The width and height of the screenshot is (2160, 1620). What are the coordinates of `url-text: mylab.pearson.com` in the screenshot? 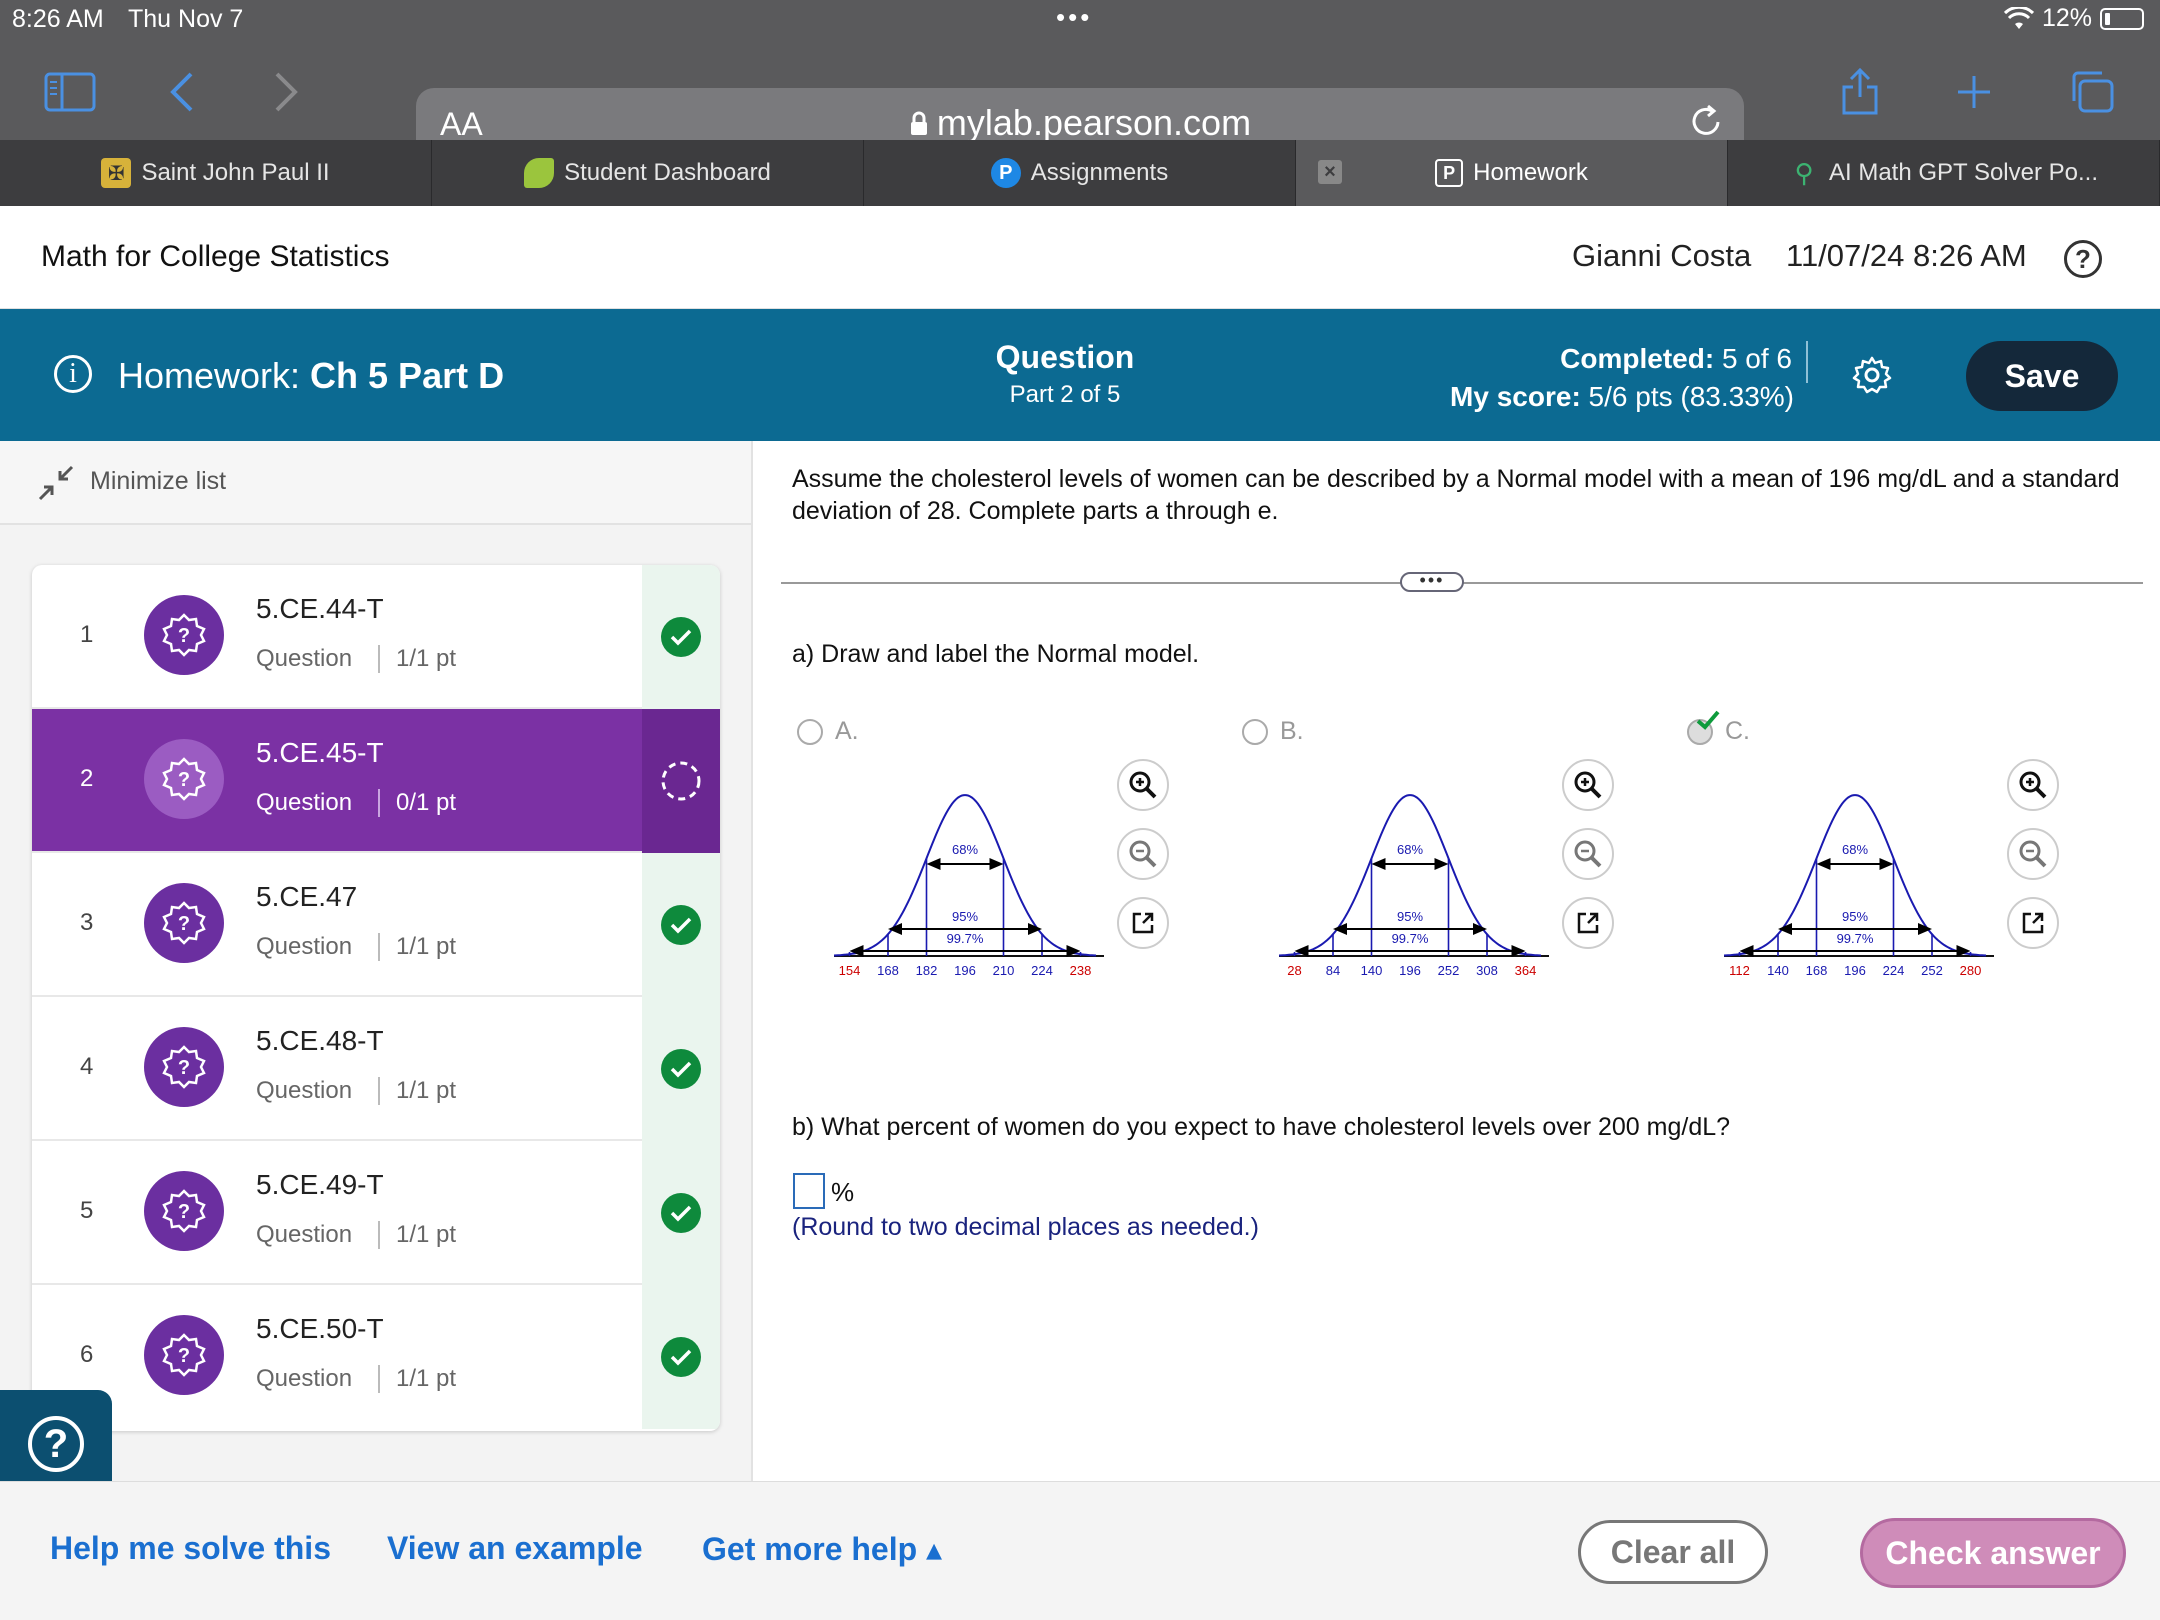 It's located at (1094, 122).